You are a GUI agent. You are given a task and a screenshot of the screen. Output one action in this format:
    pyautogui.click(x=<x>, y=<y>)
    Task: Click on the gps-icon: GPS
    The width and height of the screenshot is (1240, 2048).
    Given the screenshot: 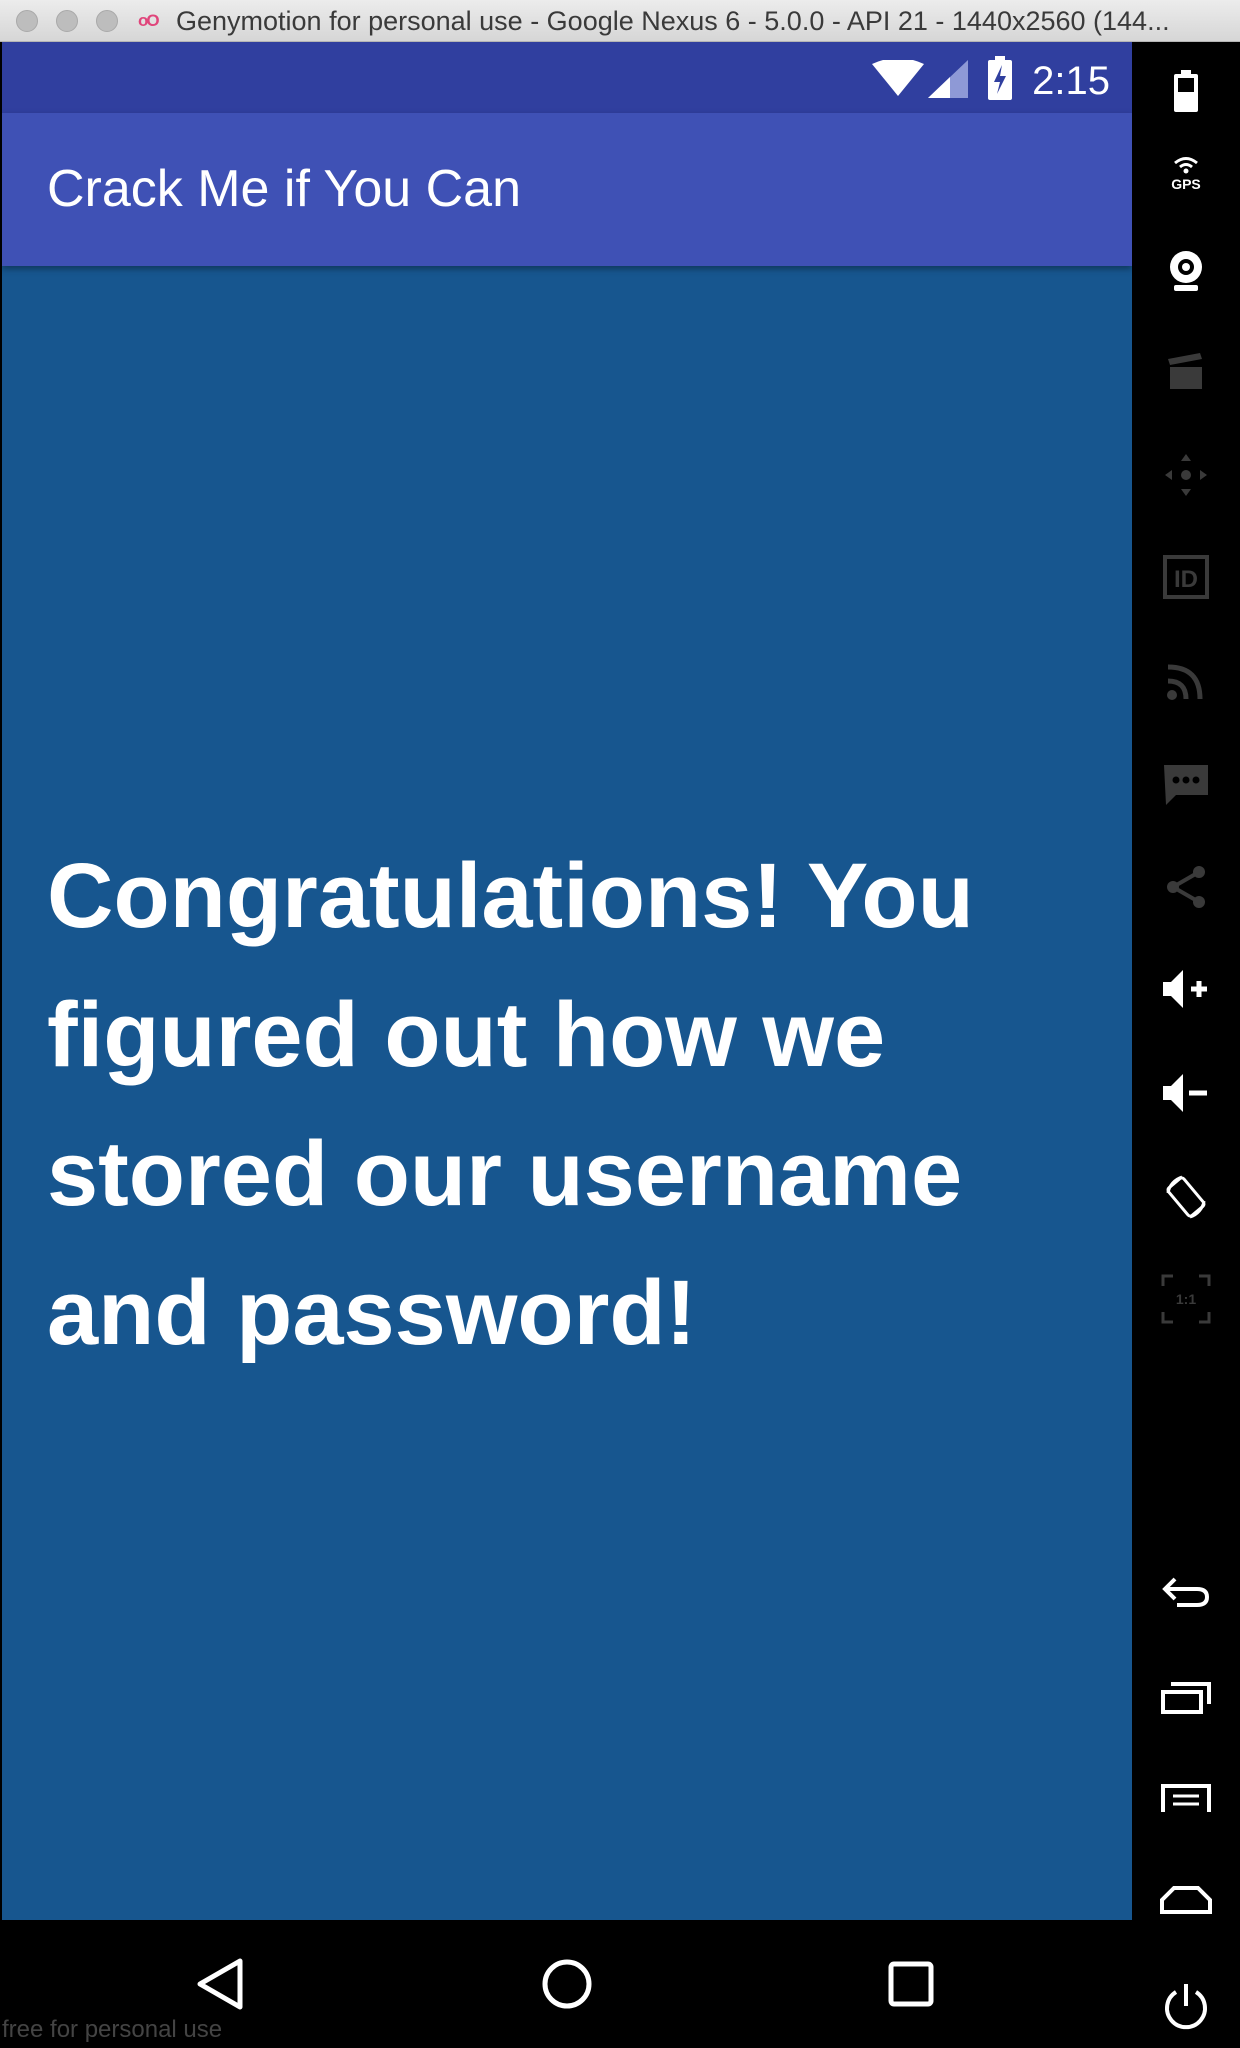 What is the action you would take?
    pyautogui.click(x=1186, y=174)
    